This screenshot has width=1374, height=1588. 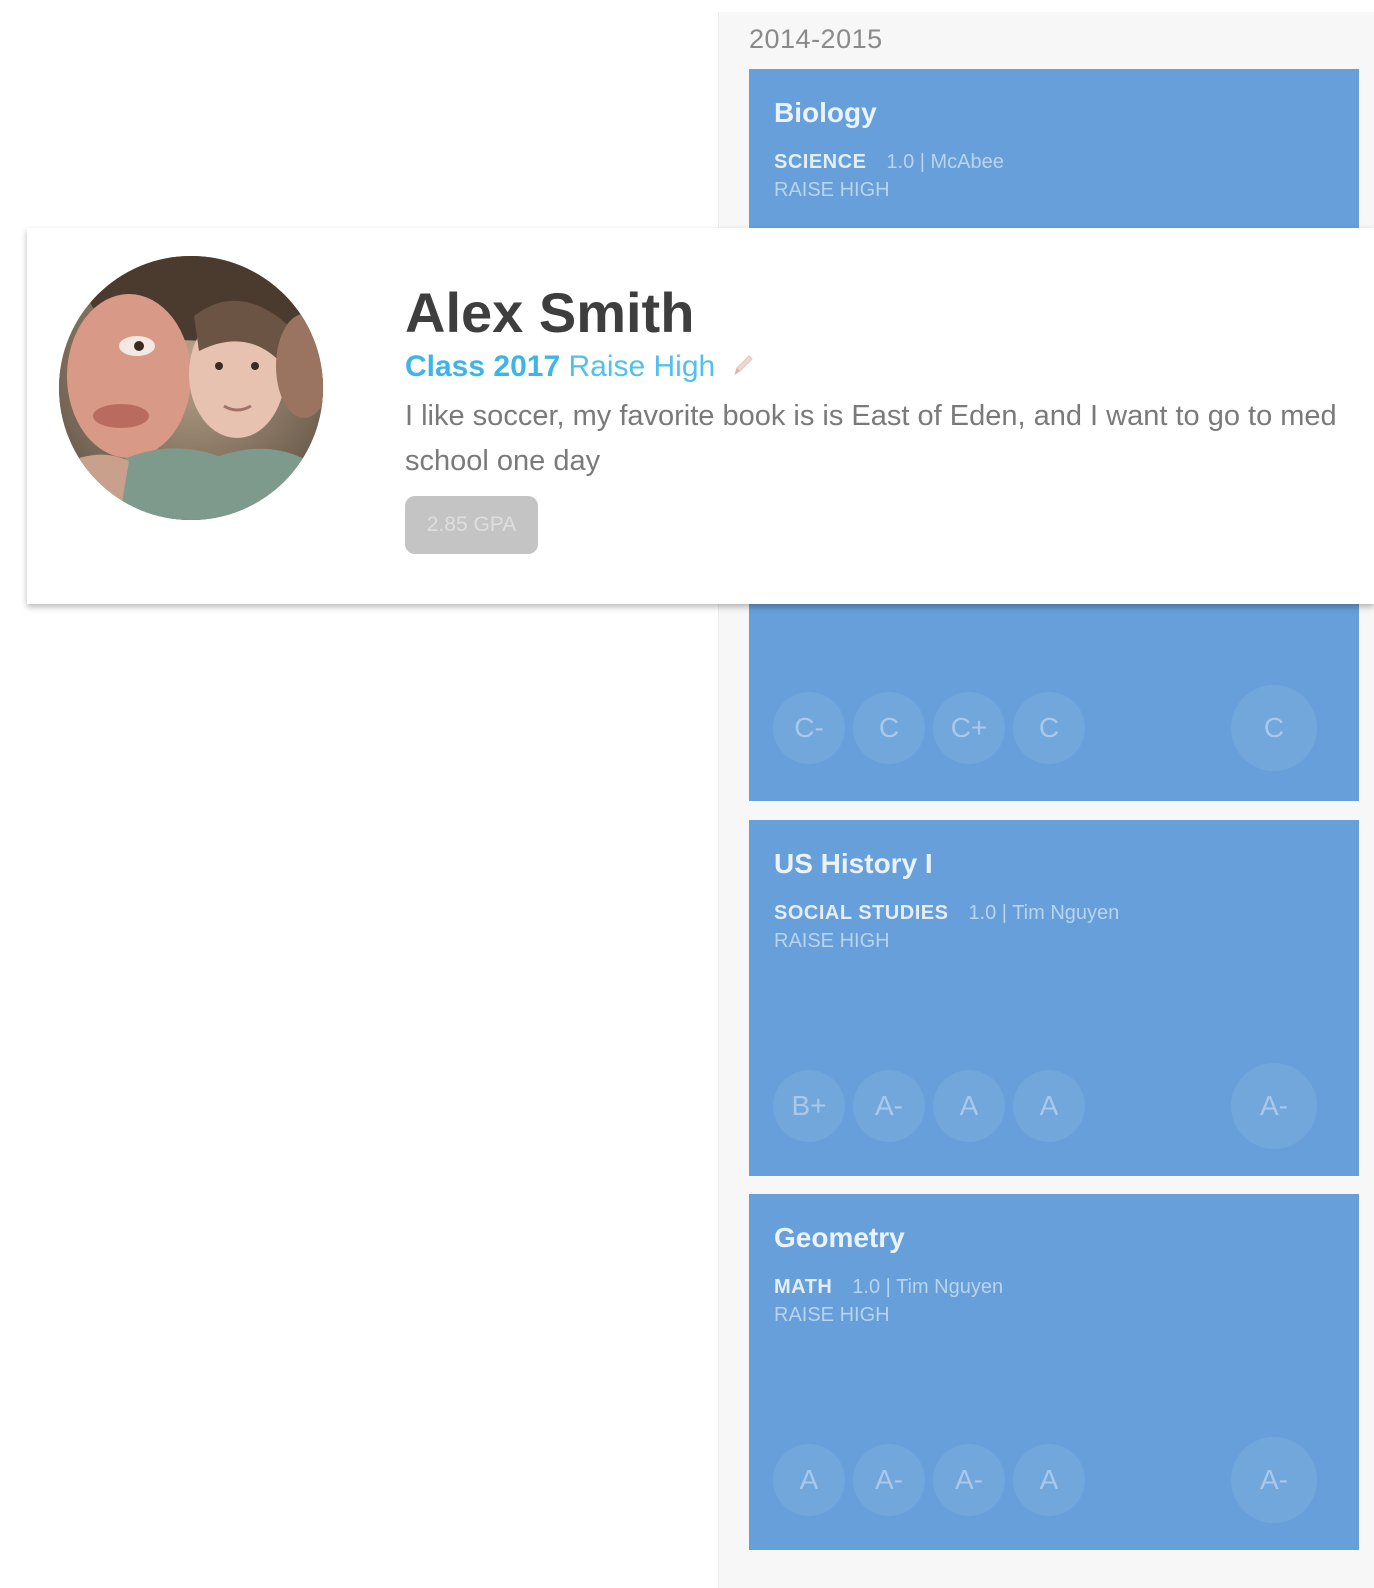 What do you see at coordinates (471, 525) in the screenshot?
I see `gpa-badge: 2.85 GPA` at bounding box center [471, 525].